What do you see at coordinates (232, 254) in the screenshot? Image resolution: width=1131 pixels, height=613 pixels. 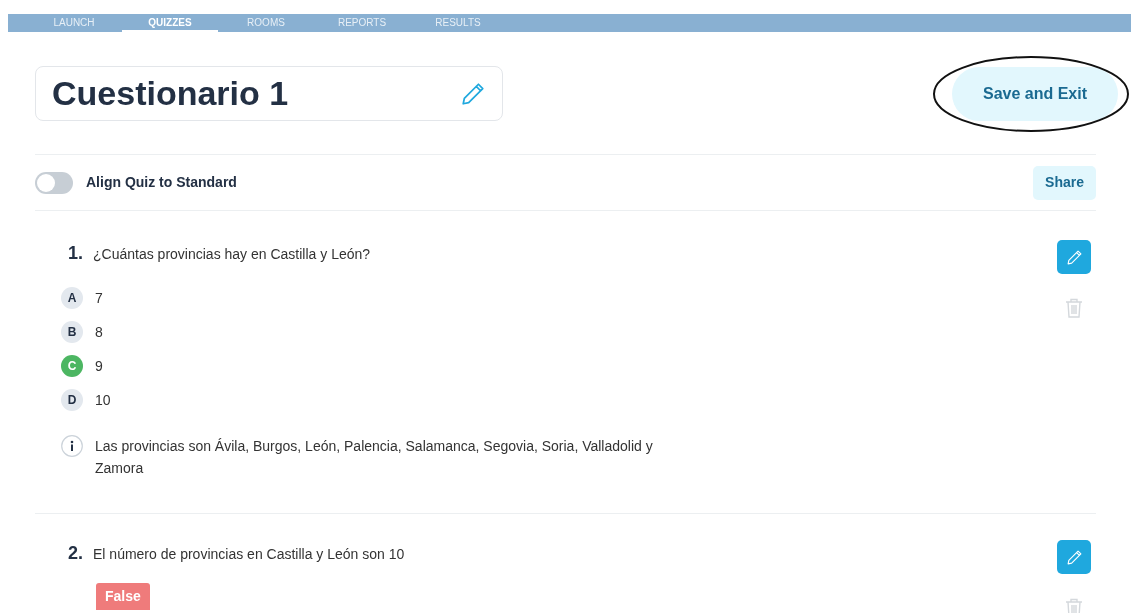 I see `question-text: ¿Cuántas provincias hay en Castilla y León?` at bounding box center [232, 254].